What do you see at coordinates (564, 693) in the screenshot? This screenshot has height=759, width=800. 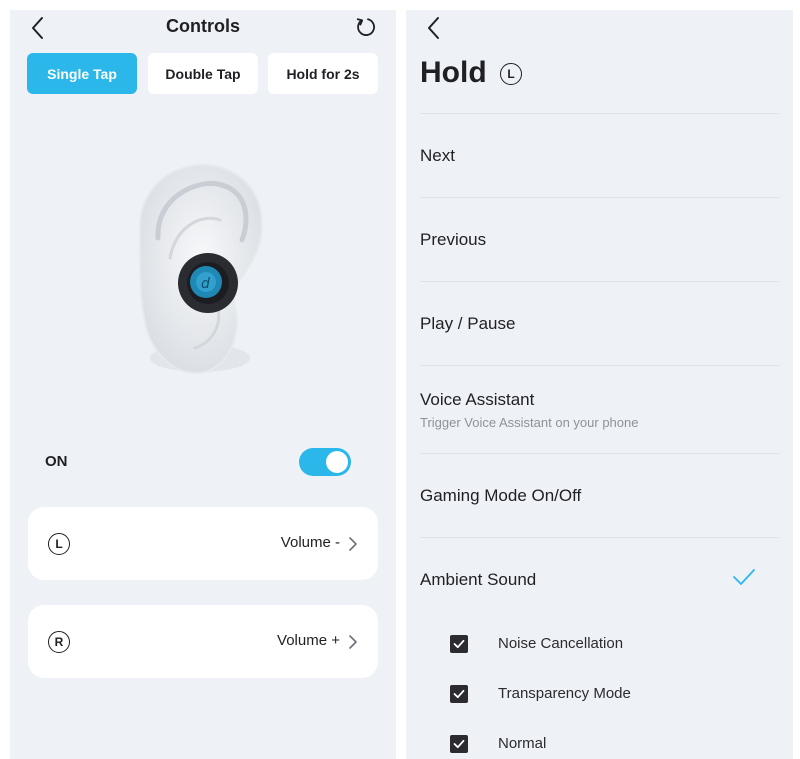 I see `checkbox-label: Transparency Mode` at bounding box center [564, 693].